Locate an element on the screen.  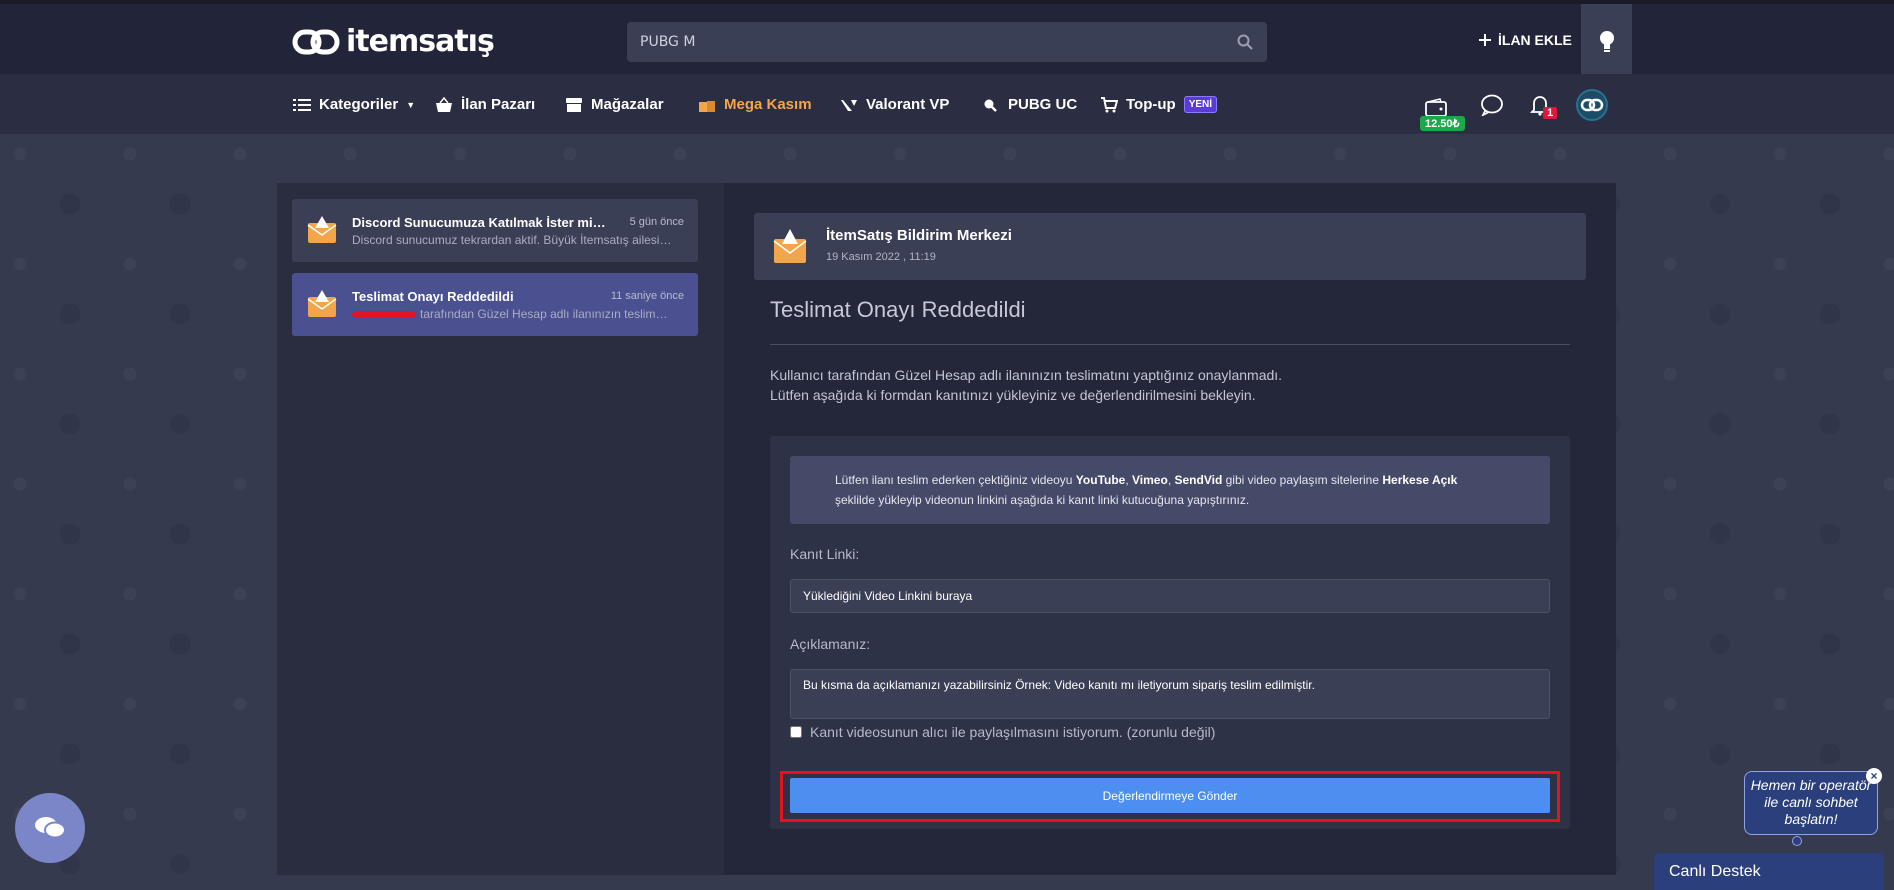
notification-count-badge: 1 is located at coordinates (1550, 113).